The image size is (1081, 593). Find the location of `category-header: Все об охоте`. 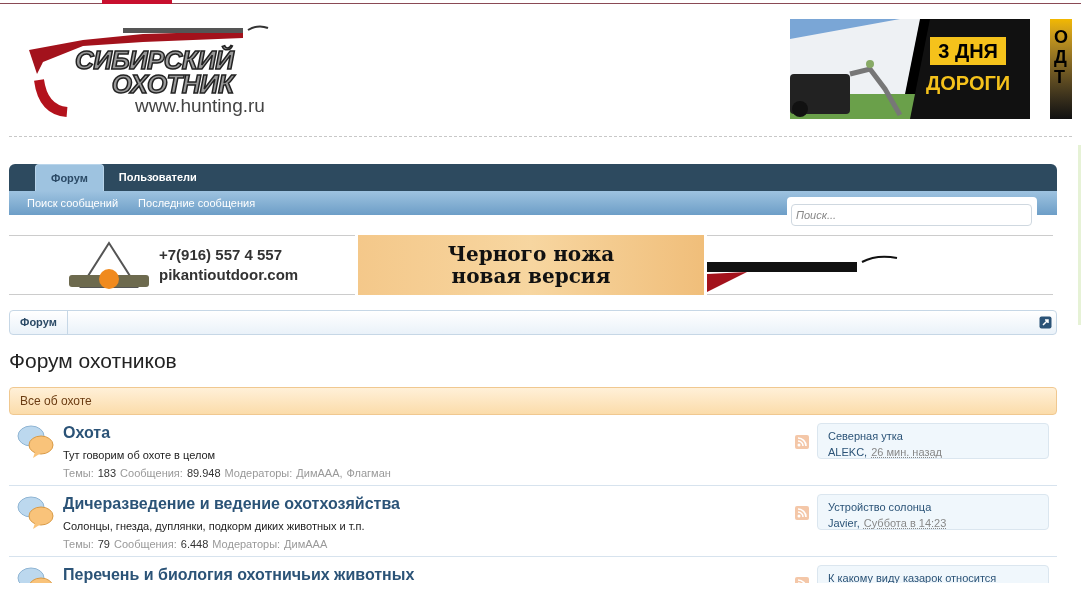

category-header: Все об охоте is located at coordinates (533, 401).